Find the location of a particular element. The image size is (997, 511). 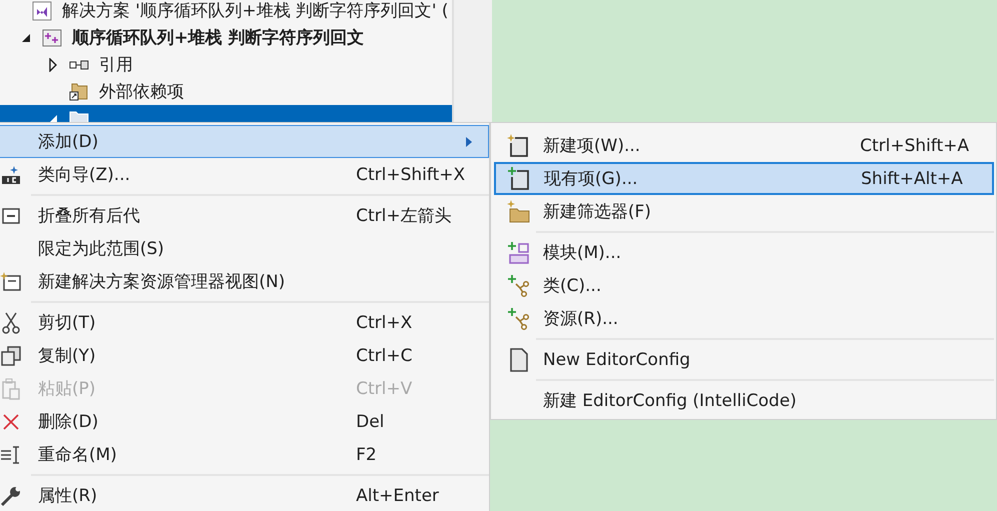

new-item-icon is located at coordinates (519, 146).